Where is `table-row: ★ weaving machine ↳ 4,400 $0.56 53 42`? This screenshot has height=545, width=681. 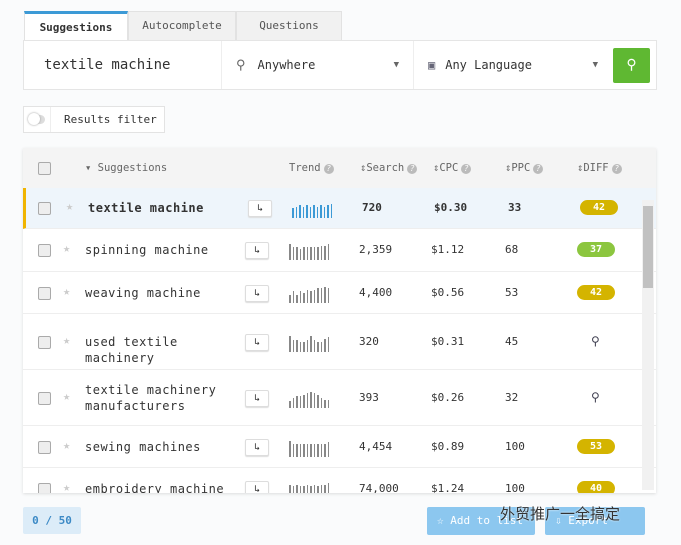
table-row: ★ weaving machine ↳ 4,400 $0.56 53 42 is located at coordinates (339, 293).